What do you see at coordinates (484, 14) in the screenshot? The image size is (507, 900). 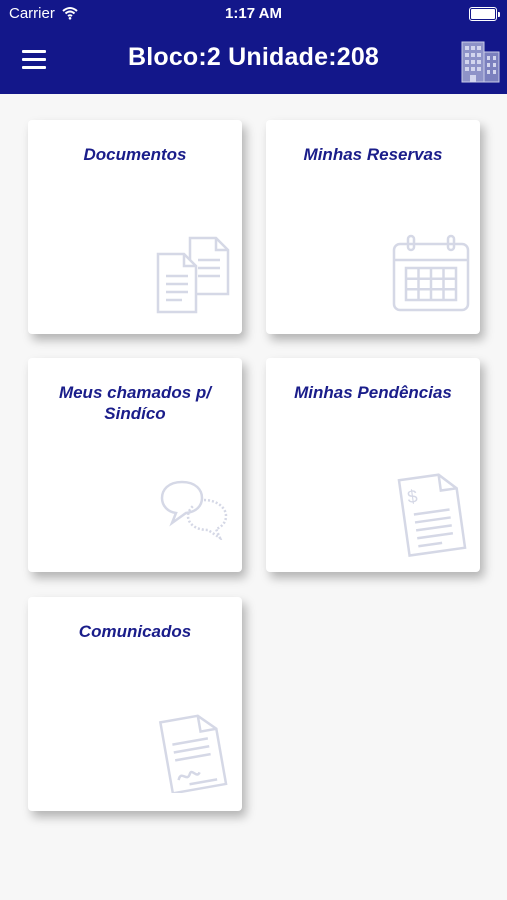 I see `battery-icon` at bounding box center [484, 14].